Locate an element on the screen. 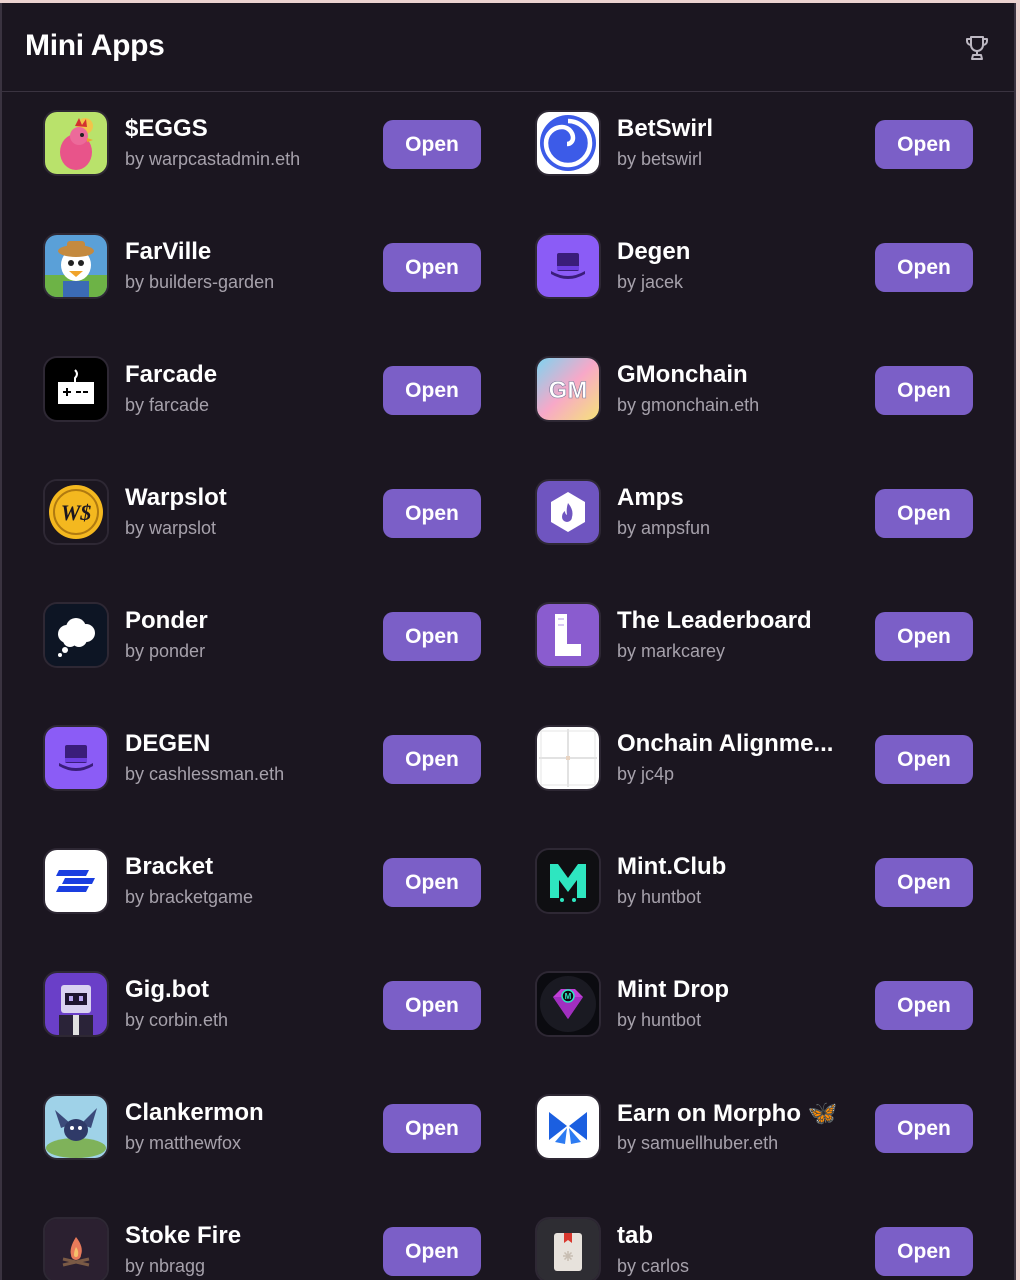 Image resolution: width=1020 pixels, height=1280 pixels. app-name: Stoke Fire is located at coordinates (183, 1235).